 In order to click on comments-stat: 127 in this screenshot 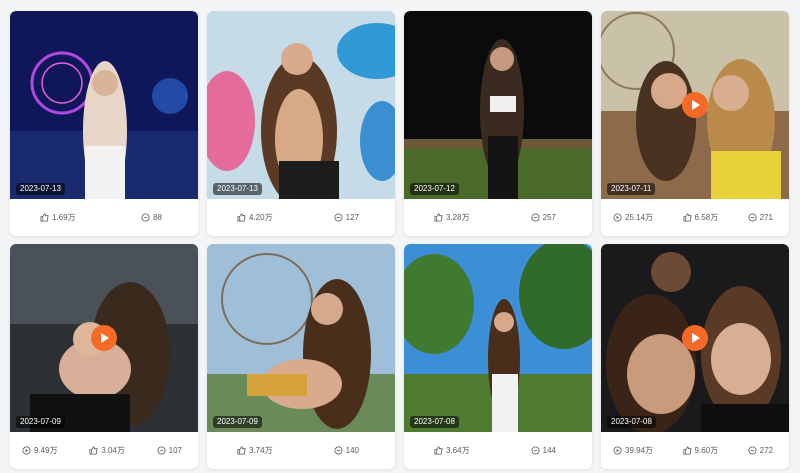, I will do `click(346, 217)`.